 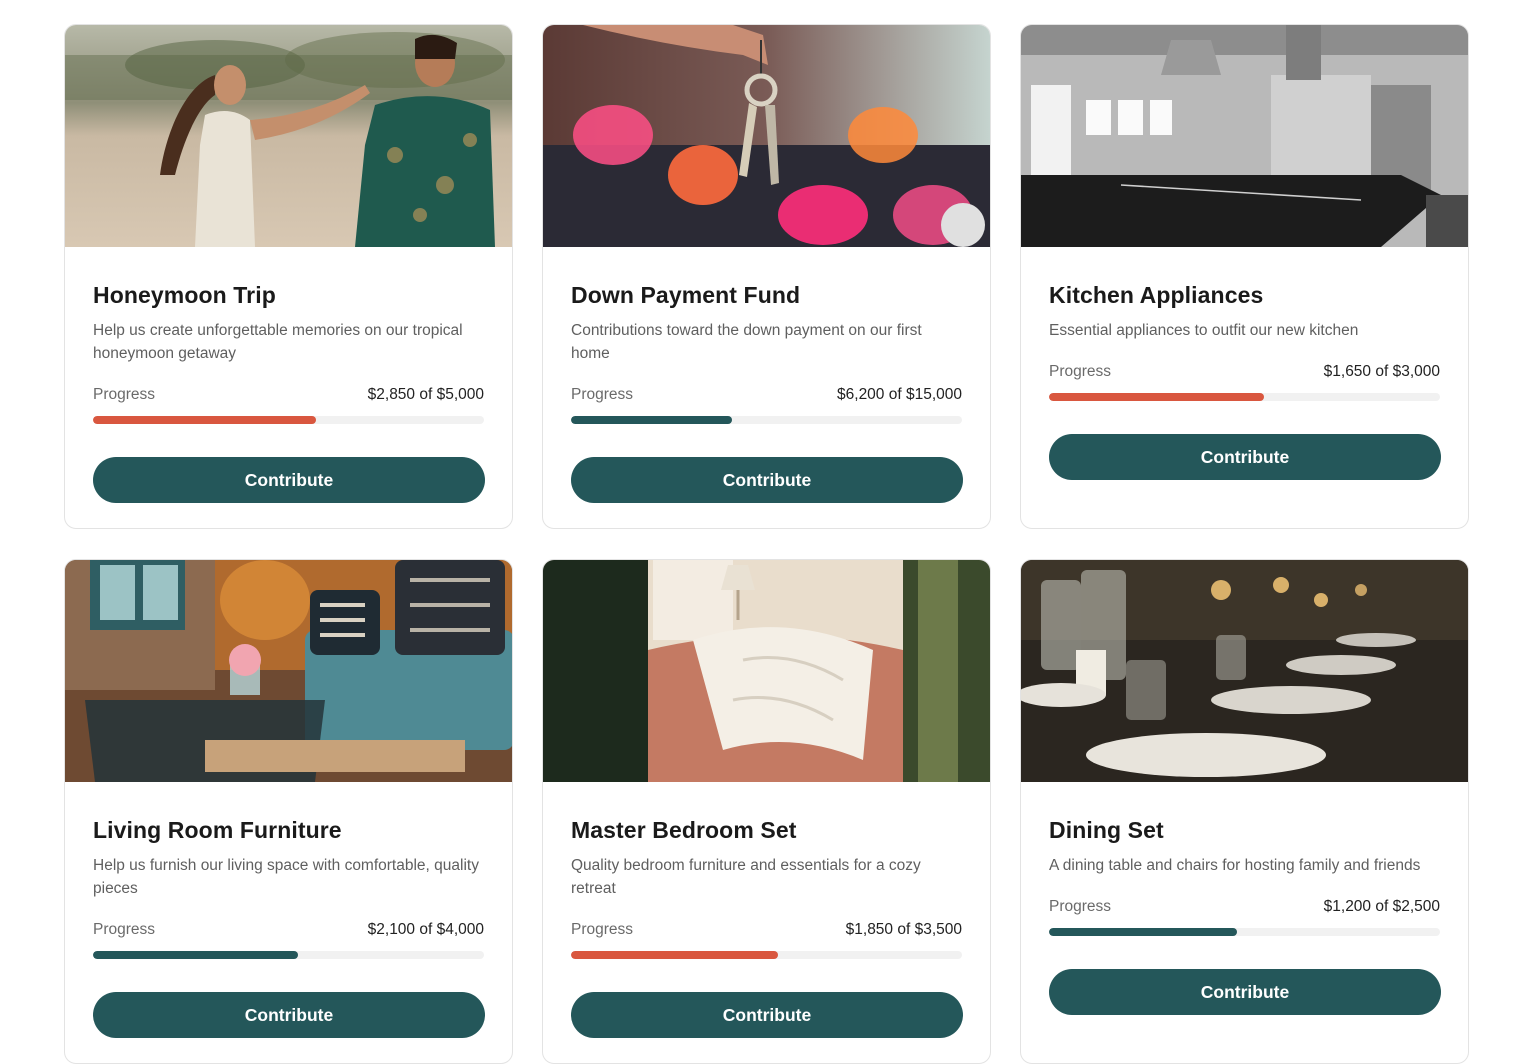 I want to click on card-title: Down Payment Fund, so click(x=686, y=295).